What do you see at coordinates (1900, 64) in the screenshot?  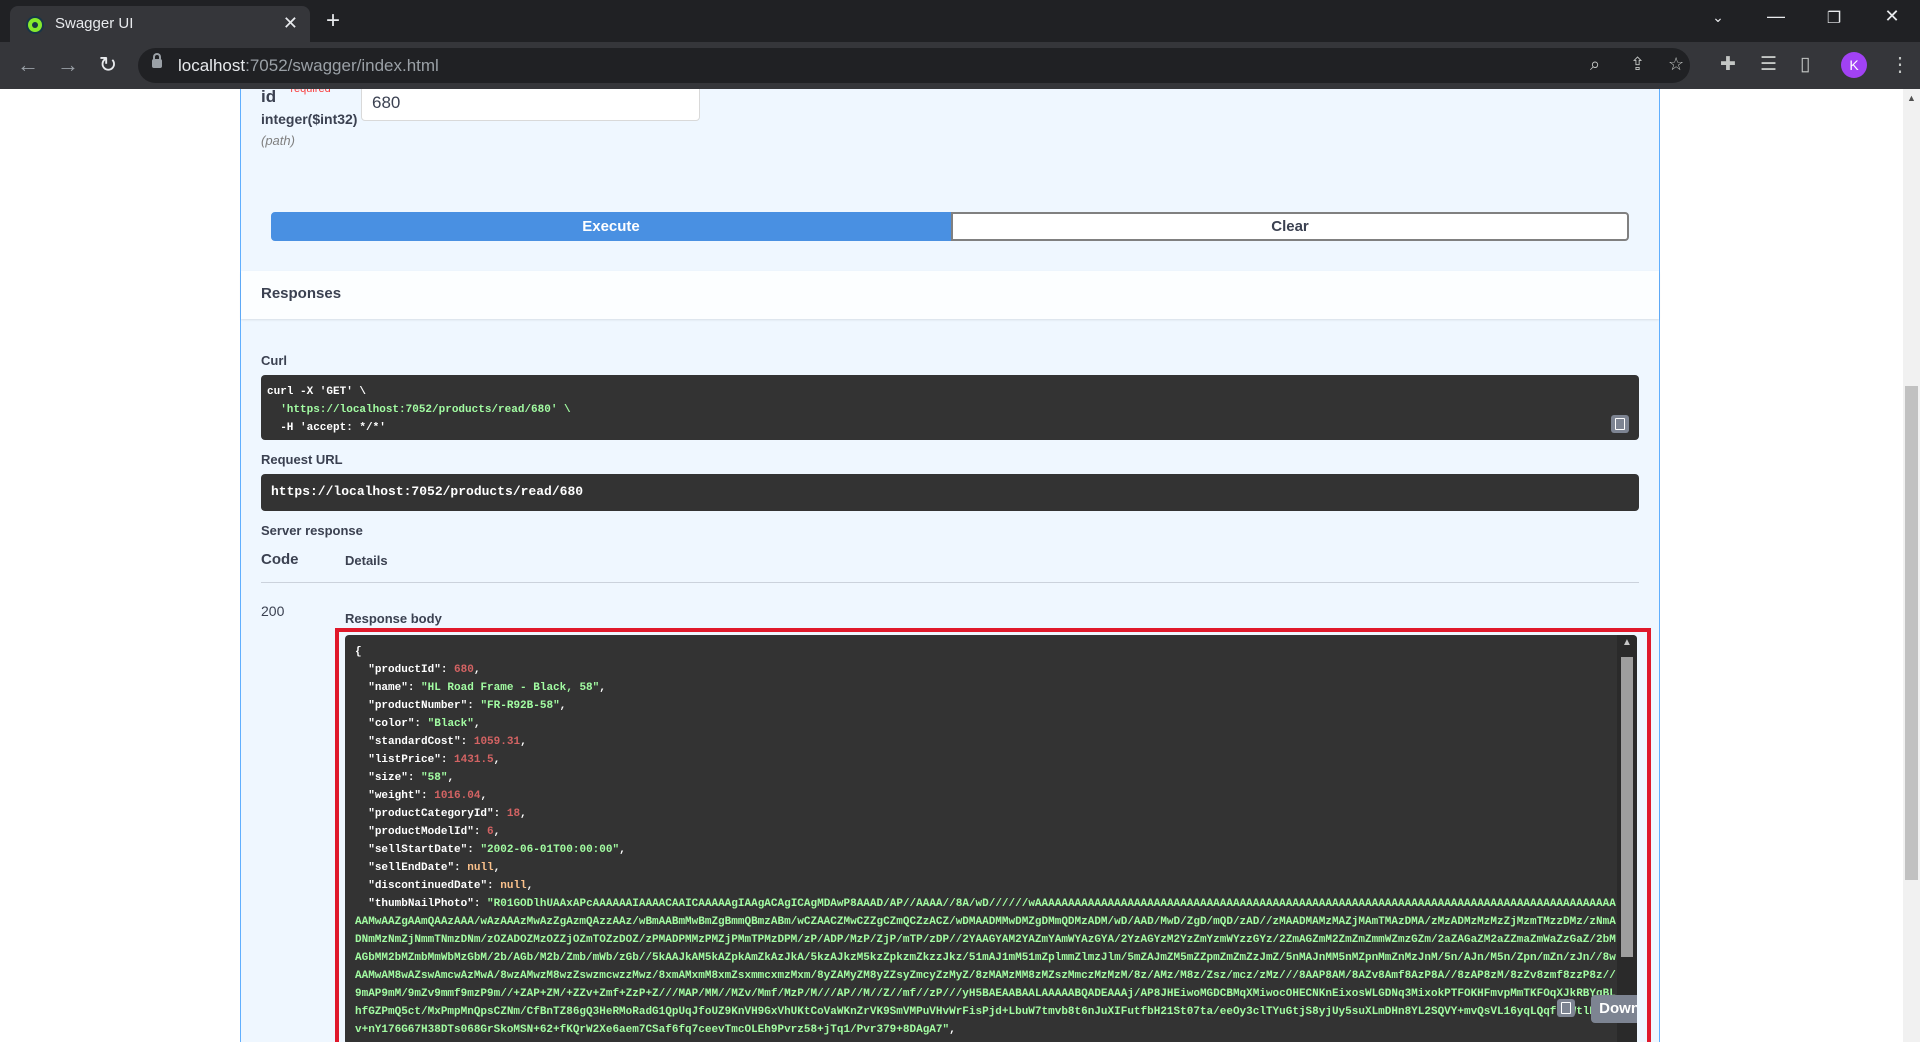 I see `browser-menu-icon: ⋮` at bounding box center [1900, 64].